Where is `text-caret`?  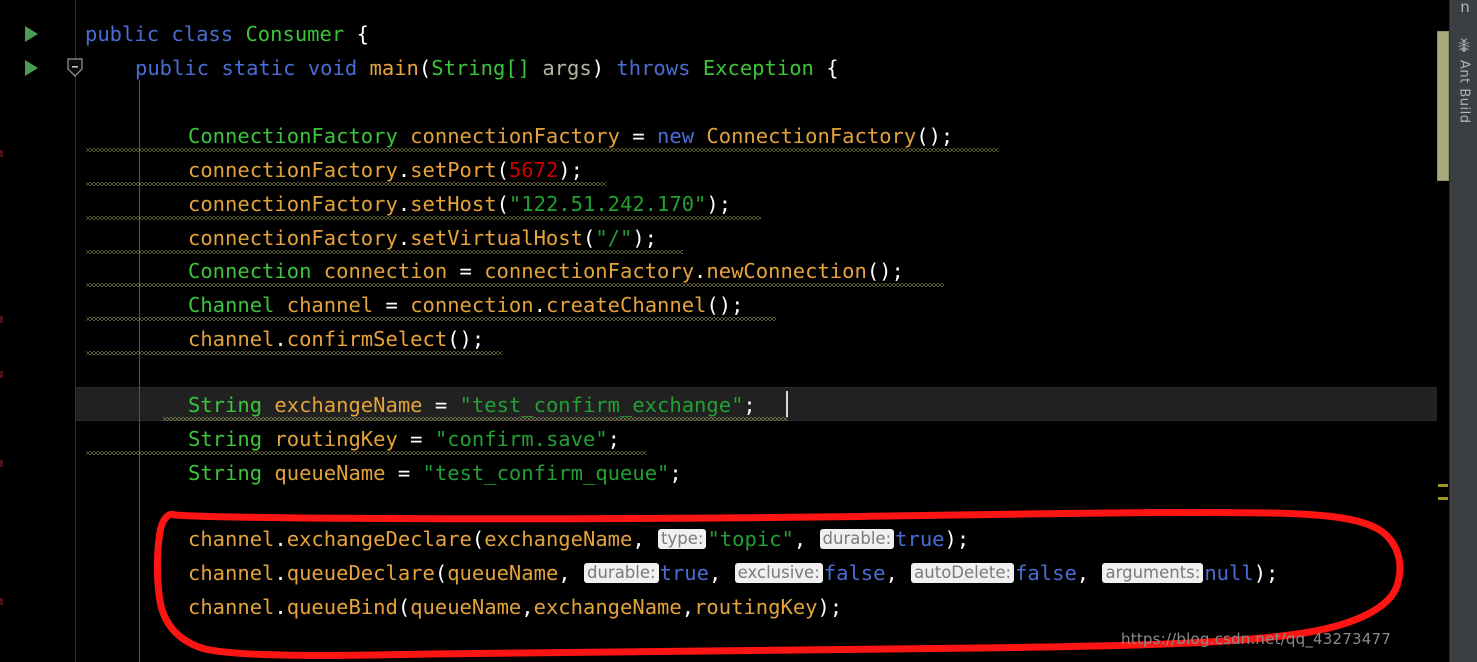
text-caret is located at coordinates (787, 404).